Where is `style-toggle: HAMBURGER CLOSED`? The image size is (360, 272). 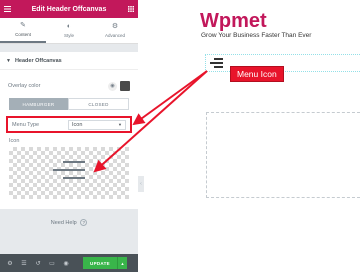
style-toggle: HAMBURGER CLOSED is located at coordinates (69, 104).